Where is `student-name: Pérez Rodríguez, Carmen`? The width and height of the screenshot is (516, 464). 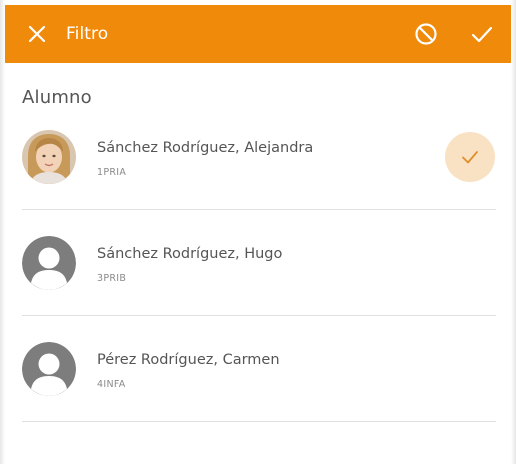
student-name: Pérez Rodríguez, Carmen is located at coordinates (188, 360).